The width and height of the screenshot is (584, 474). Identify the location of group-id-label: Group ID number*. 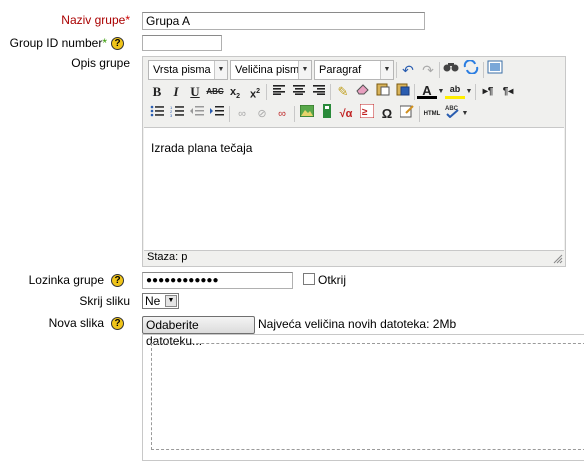
(58, 43).